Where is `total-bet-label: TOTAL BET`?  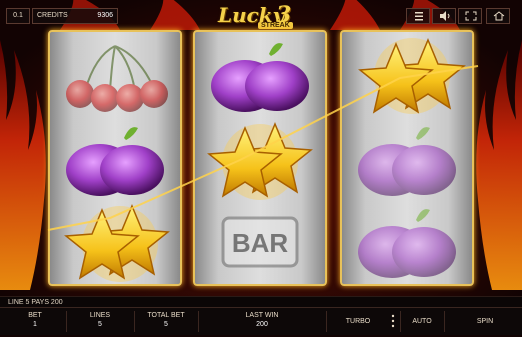 total-bet-label: TOTAL BET is located at coordinates (166, 315).